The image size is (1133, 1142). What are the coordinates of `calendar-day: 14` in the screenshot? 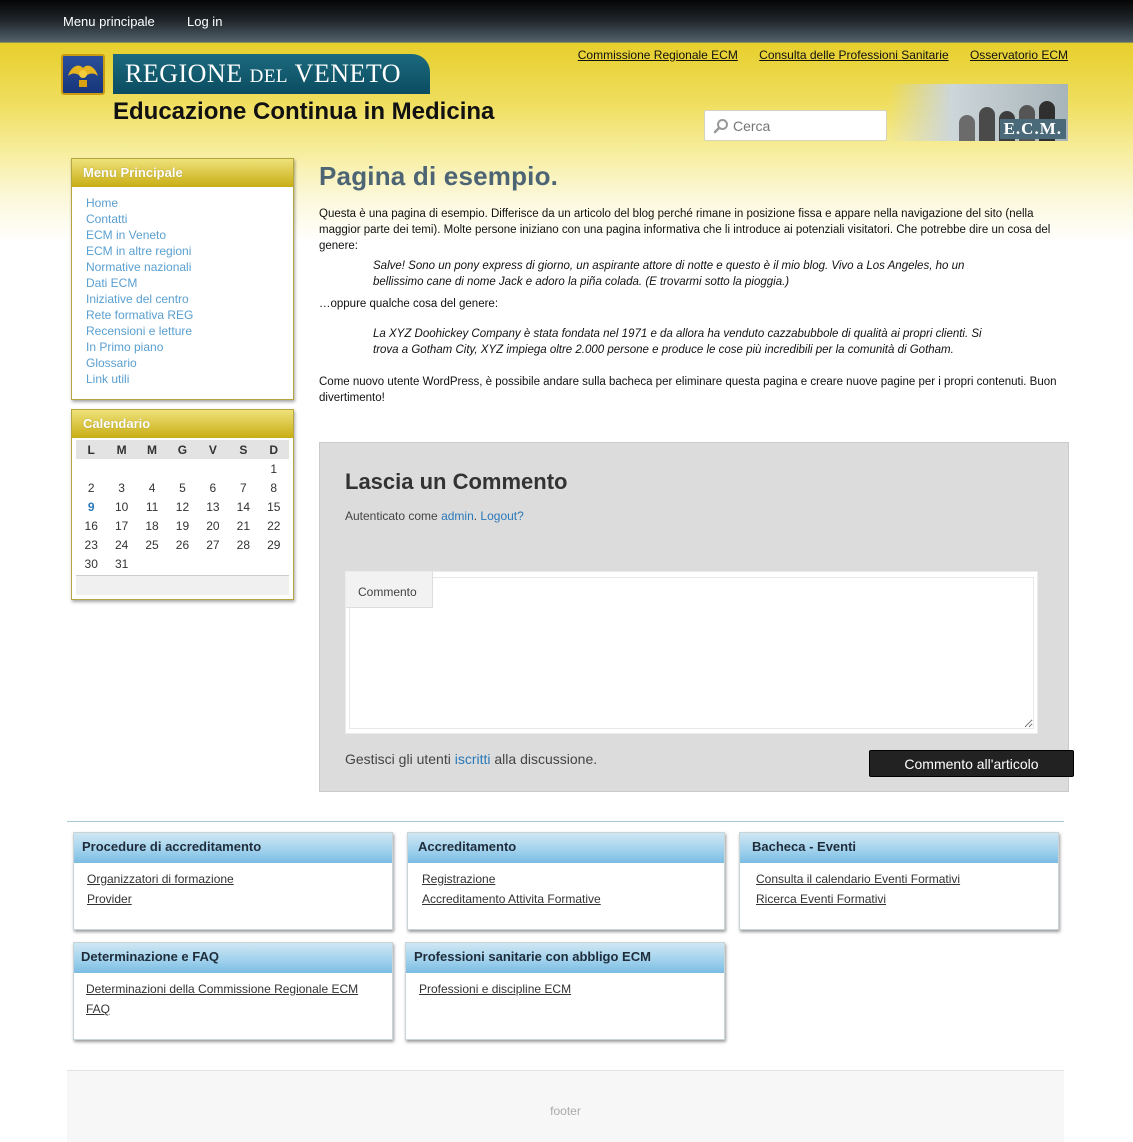 It's located at (243, 506).